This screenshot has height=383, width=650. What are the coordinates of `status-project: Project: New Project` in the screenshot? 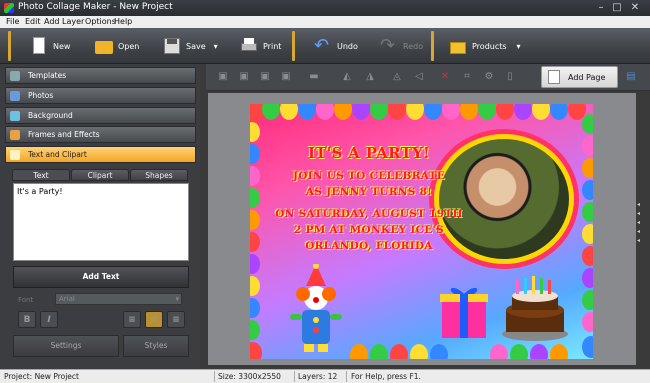 It's located at (41, 376).